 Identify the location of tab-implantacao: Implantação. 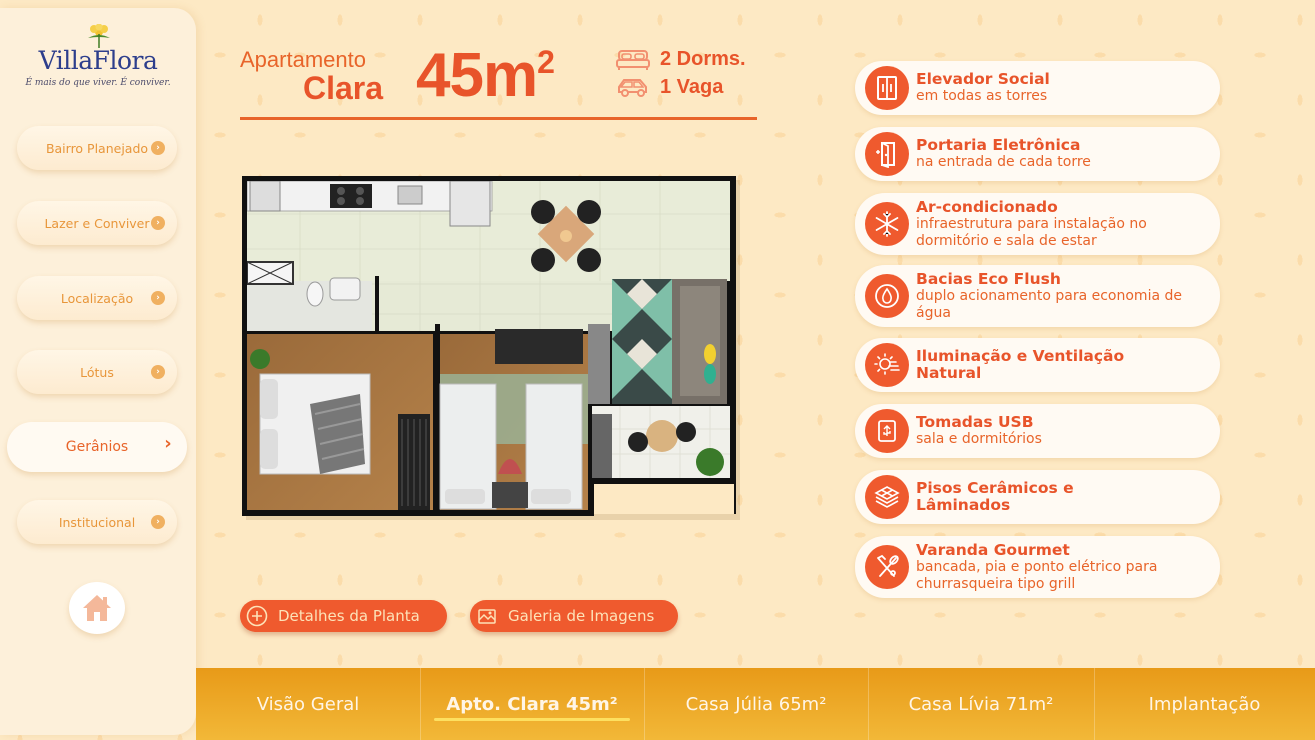
(1204, 704).